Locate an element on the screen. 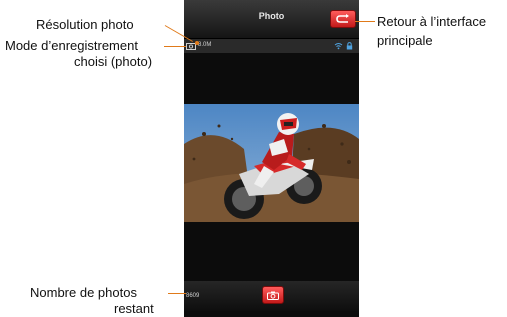 The height and width of the screenshot is (317, 507). lock-icon is located at coordinates (349, 46).